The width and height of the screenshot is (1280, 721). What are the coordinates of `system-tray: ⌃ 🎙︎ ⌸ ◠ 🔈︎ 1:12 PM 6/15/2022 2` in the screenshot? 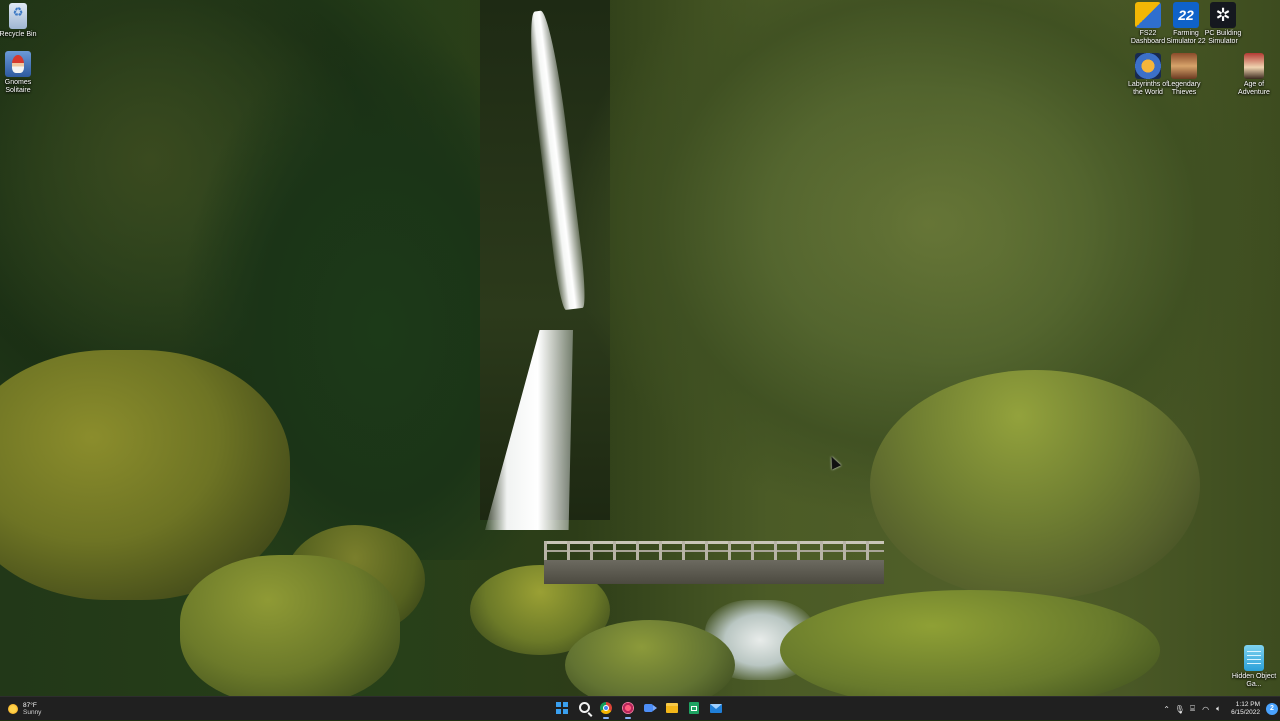 It's located at (1220, 709).